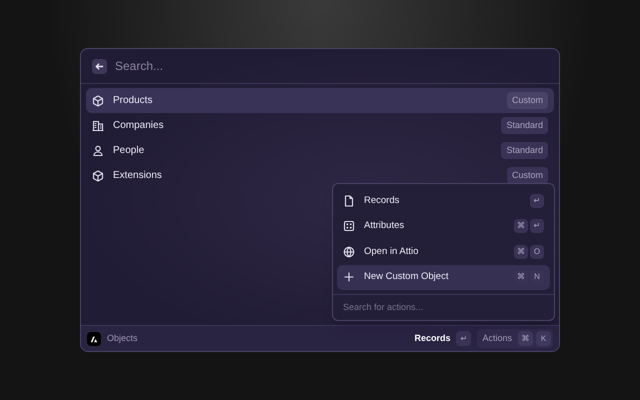  What do you see at coordinates (443, 226) in the screenshot?
I see `action-item: Attributes ⌘ ↵` at bounding box center [443, 226].